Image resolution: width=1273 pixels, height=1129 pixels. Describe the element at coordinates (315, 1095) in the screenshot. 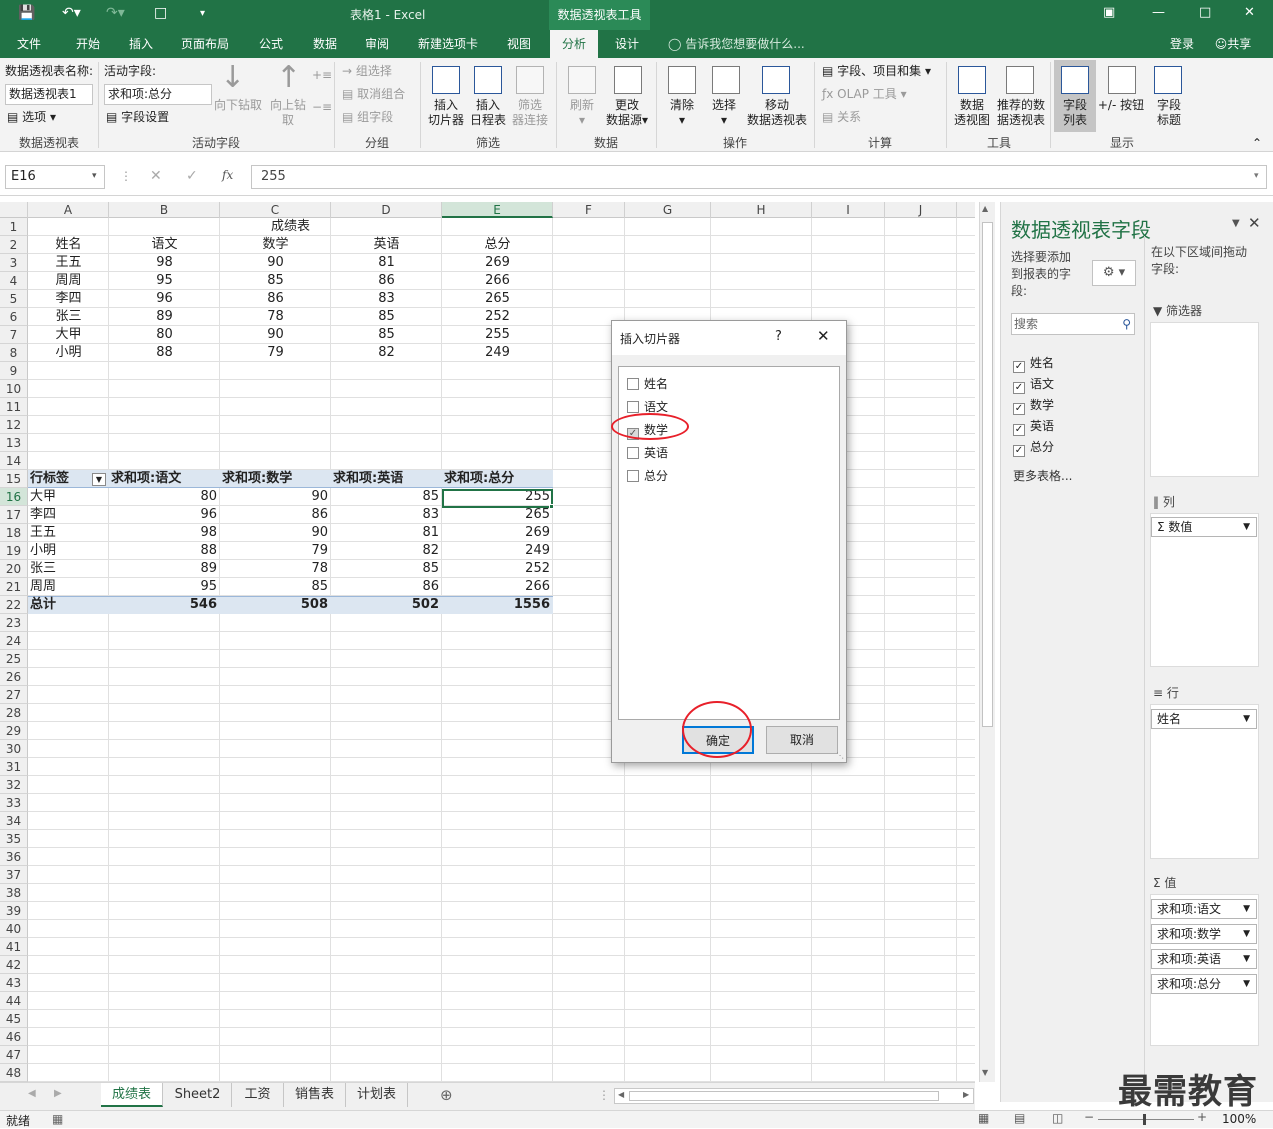

I see `sheet-tab-sales: 销售表` at that location.